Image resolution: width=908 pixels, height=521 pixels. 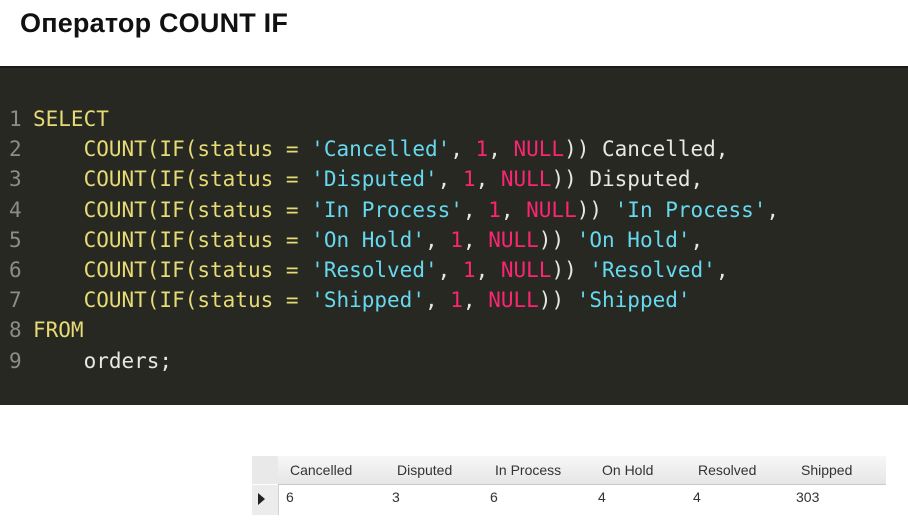 What do you see at coordinates (15, 330) in the screenshot?
I see `line-number: 8` at bounding box center [15, 330].